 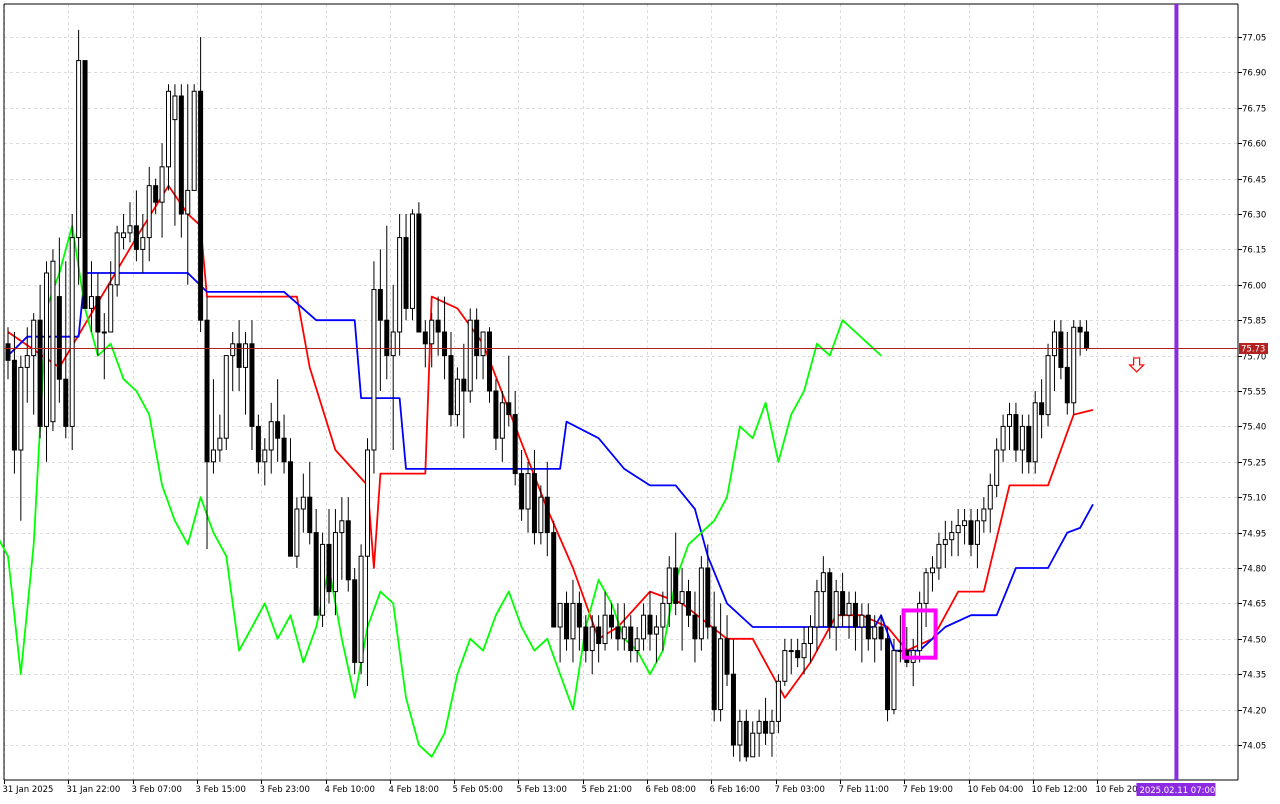 What do you see at coordinates (1254, 570) in the screenshot?
I see `y-tick-label: 74.80` at bounding box center [1254, 570].